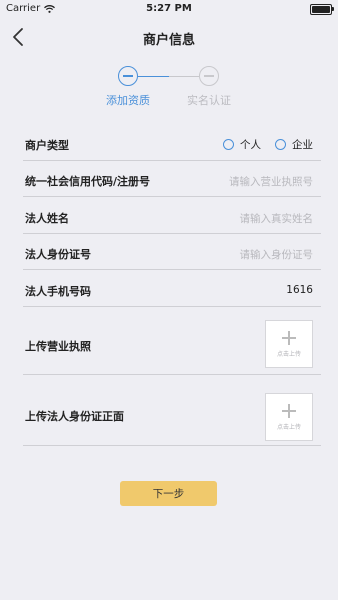  Describe the element at coordinates (128, 100) in the screenshot. I see `step-1-label: 添加资质` at that location.